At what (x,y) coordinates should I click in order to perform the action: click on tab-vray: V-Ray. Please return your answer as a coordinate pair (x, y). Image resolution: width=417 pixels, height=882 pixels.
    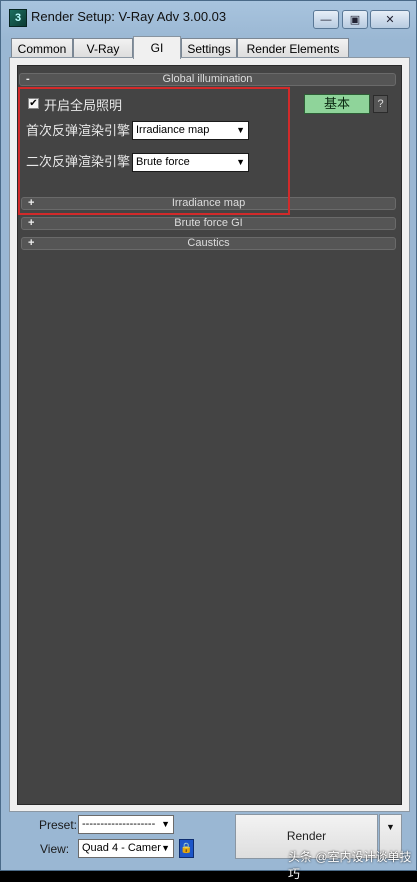
    Looking at the image, I should click on (103, 48).